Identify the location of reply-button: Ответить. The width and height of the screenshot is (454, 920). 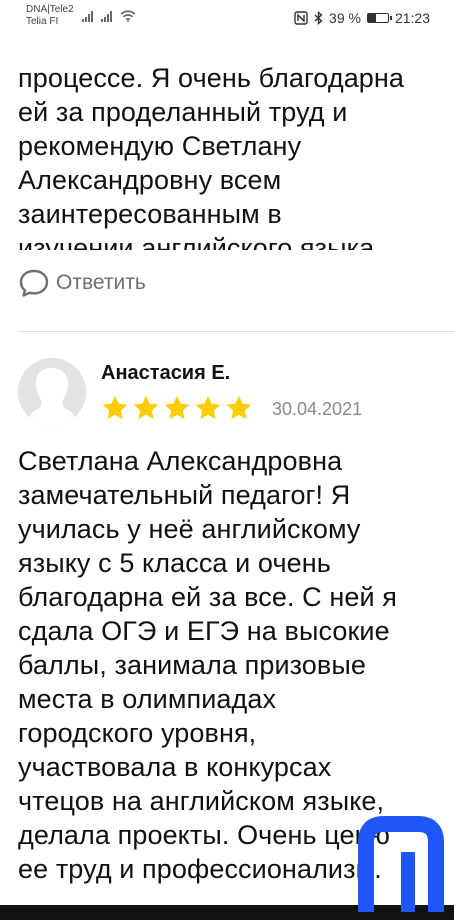
(82, 283).